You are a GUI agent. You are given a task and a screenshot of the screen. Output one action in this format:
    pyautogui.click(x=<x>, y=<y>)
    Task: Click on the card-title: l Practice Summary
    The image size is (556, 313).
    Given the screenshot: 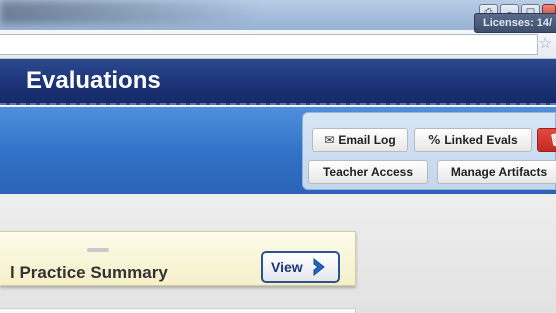 What is the action you would take?
    pyautogui.click(x=89, y=272)
    